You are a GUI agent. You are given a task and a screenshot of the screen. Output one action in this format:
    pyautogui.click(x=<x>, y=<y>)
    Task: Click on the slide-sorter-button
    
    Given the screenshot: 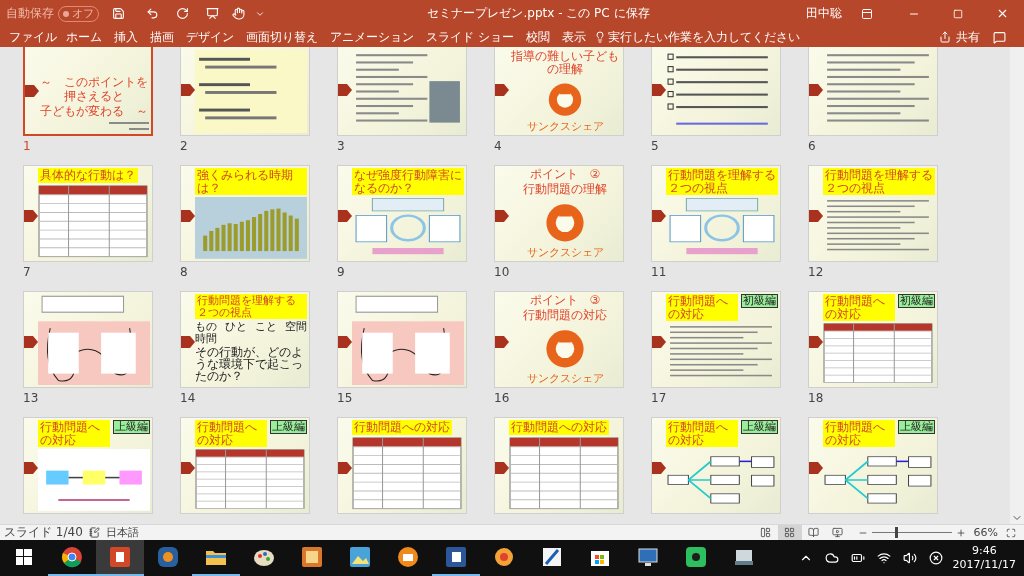 What is the action you would take?
    pyautogui.click(x=789, y=532)
    